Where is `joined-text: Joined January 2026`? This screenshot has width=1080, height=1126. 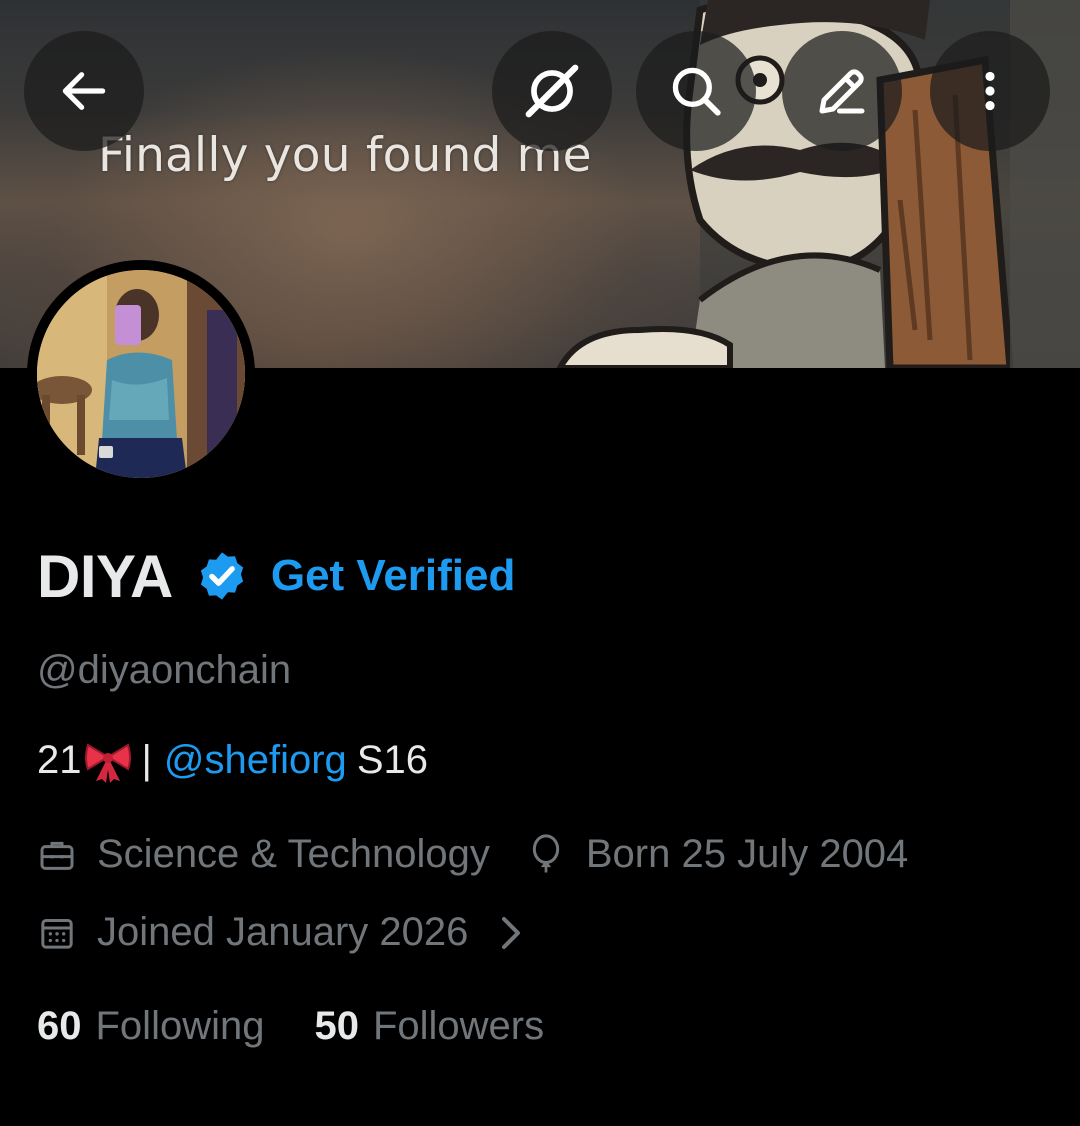 joined-text: Joined January 2026 is located at coordinates (283, 932).